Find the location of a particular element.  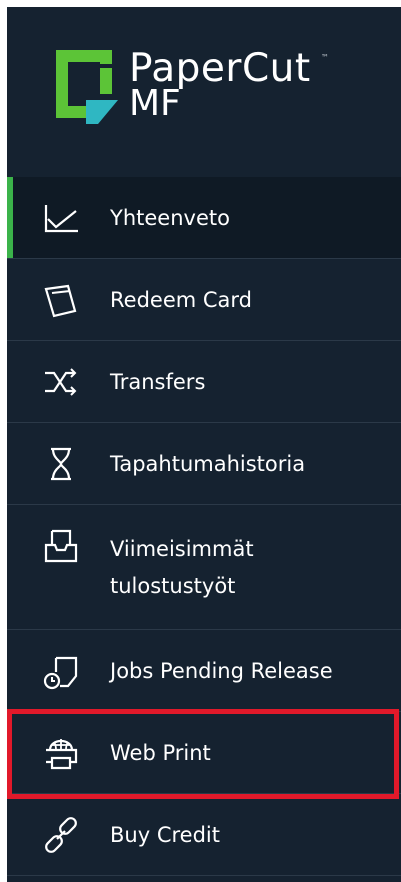

menu-item-label: Redeem Card is located at coordinates (181, 300).